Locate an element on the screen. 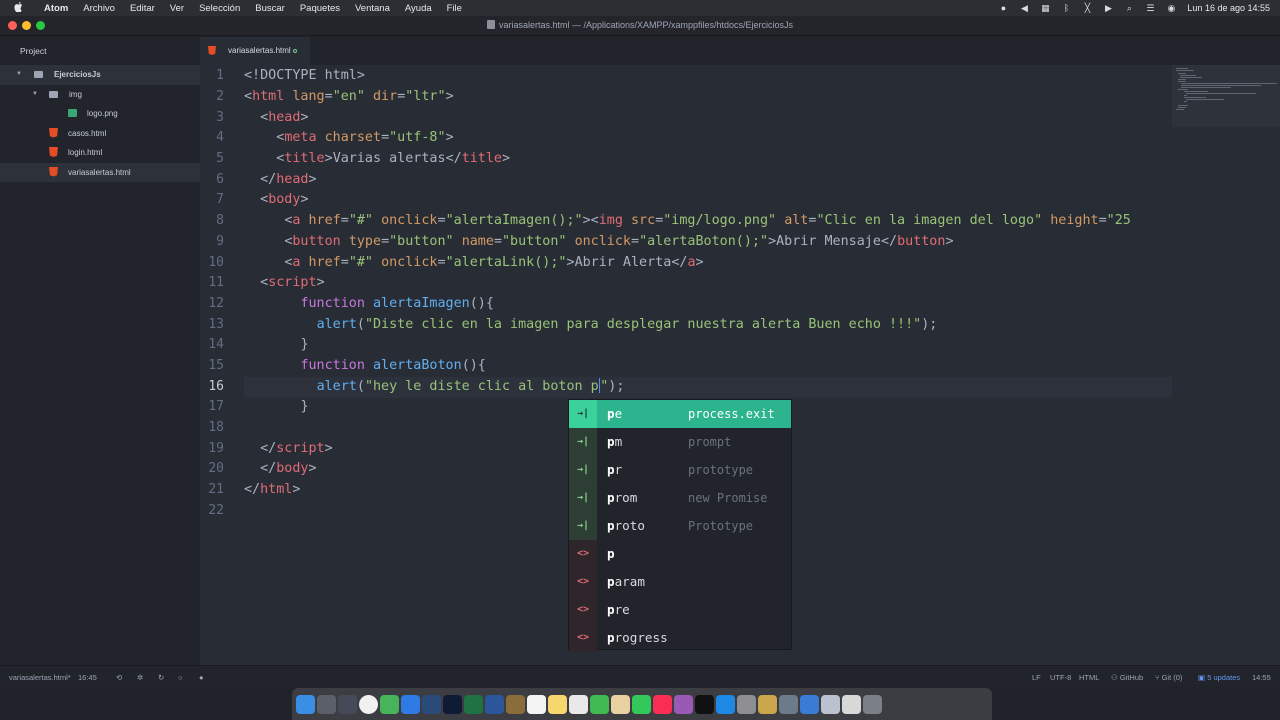 Image resolution: width=1280 pixels, height=720 pixels. menu-archivo: Archivo is located at coordinates (99, 8).